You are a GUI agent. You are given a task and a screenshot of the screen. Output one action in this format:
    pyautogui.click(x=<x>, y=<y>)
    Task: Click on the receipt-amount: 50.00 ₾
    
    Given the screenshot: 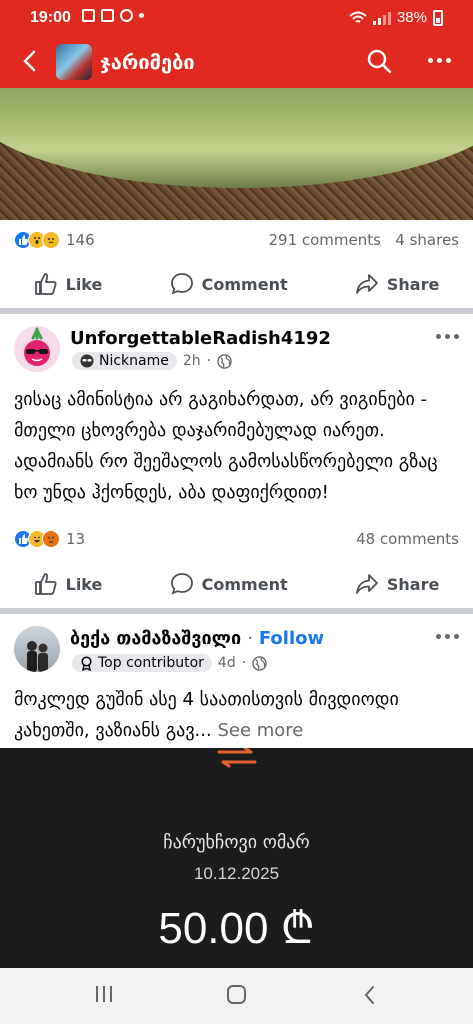 What is the action you would take?
    pyautogui.click(x=236, y=928)
    